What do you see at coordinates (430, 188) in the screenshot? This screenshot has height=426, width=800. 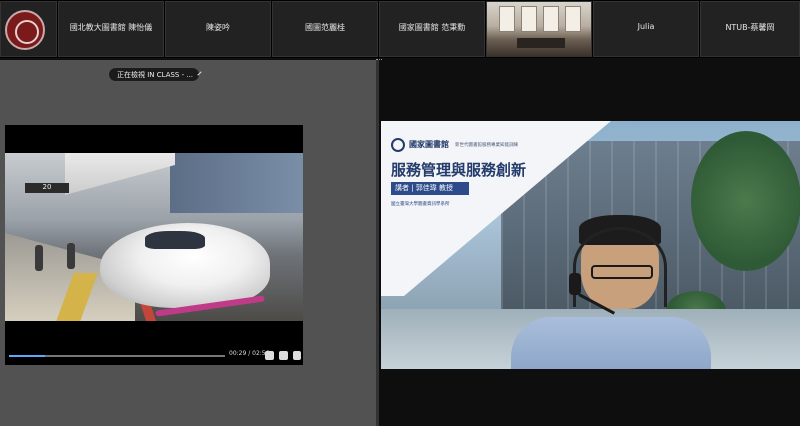 I see `banner-speaker: 講者 | 郭佳瑋 教授` at bounding box center [430, 188].